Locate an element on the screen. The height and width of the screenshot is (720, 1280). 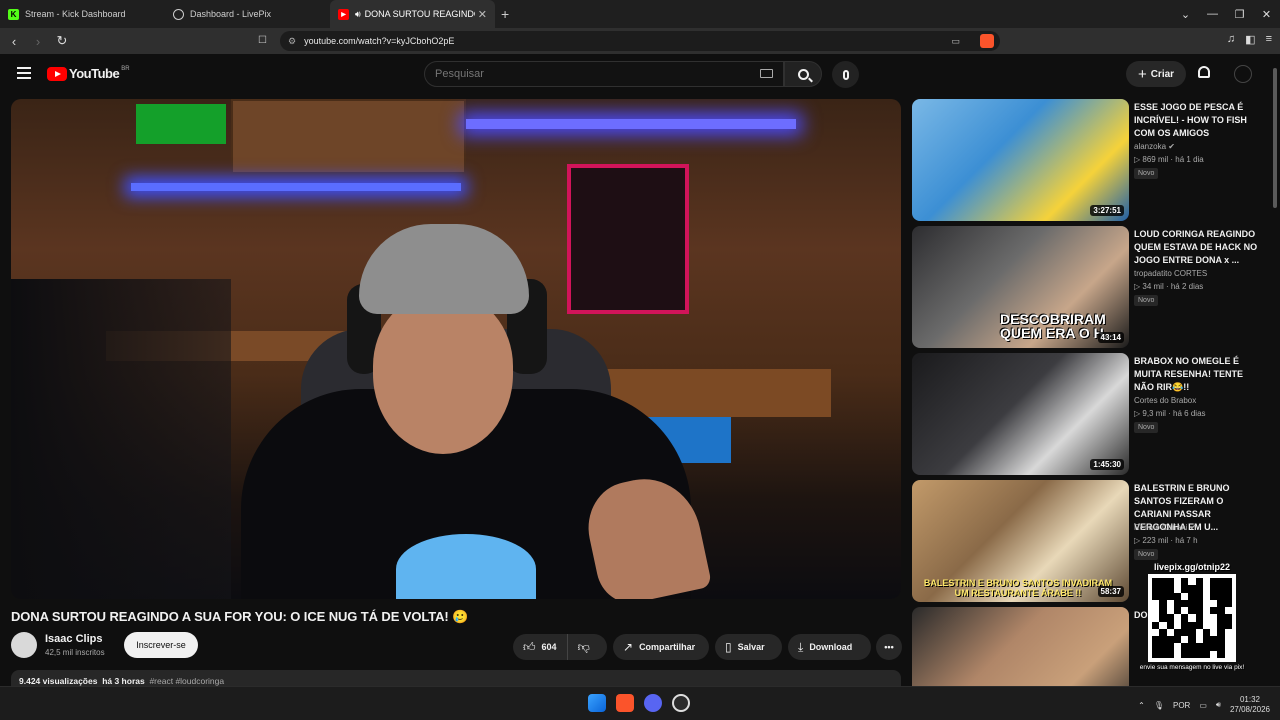
voice-search-button is located at coordinates (845, 74).